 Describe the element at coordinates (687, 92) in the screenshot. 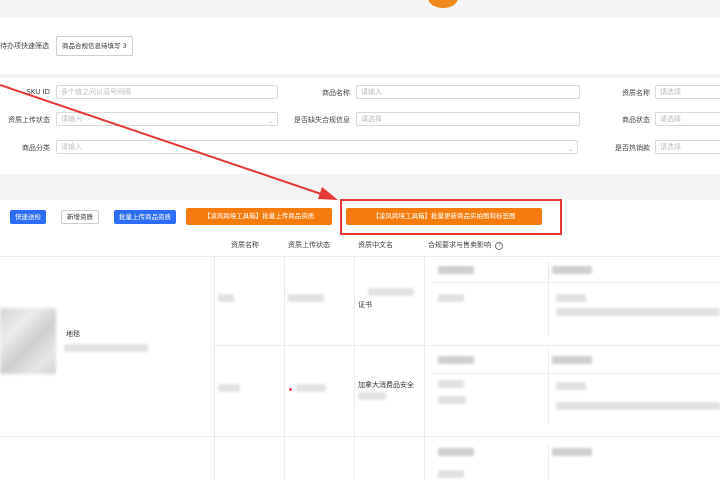

I see `qual-name-select: 请选择` at that location.